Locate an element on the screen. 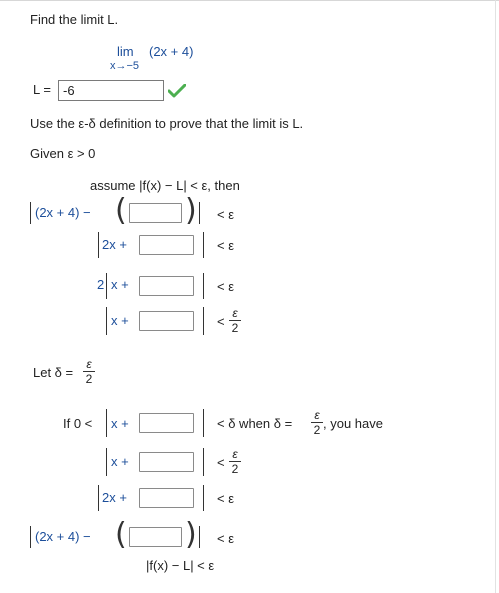 The image size is (499, 593). c4-lt-eps: < ε is located at coordinates (225, 538).